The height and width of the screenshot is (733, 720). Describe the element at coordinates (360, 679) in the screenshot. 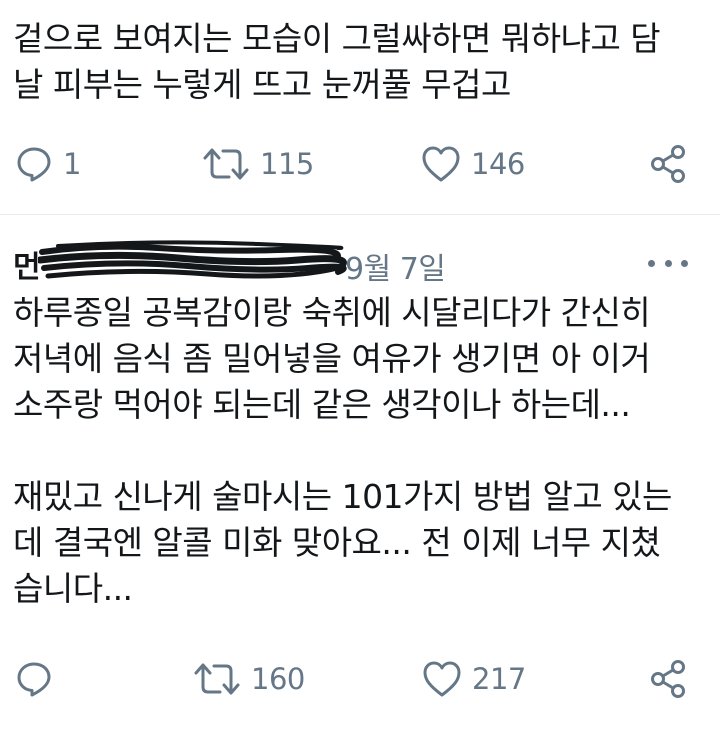

I see `tweet-2-actions: 160 217` at that location.